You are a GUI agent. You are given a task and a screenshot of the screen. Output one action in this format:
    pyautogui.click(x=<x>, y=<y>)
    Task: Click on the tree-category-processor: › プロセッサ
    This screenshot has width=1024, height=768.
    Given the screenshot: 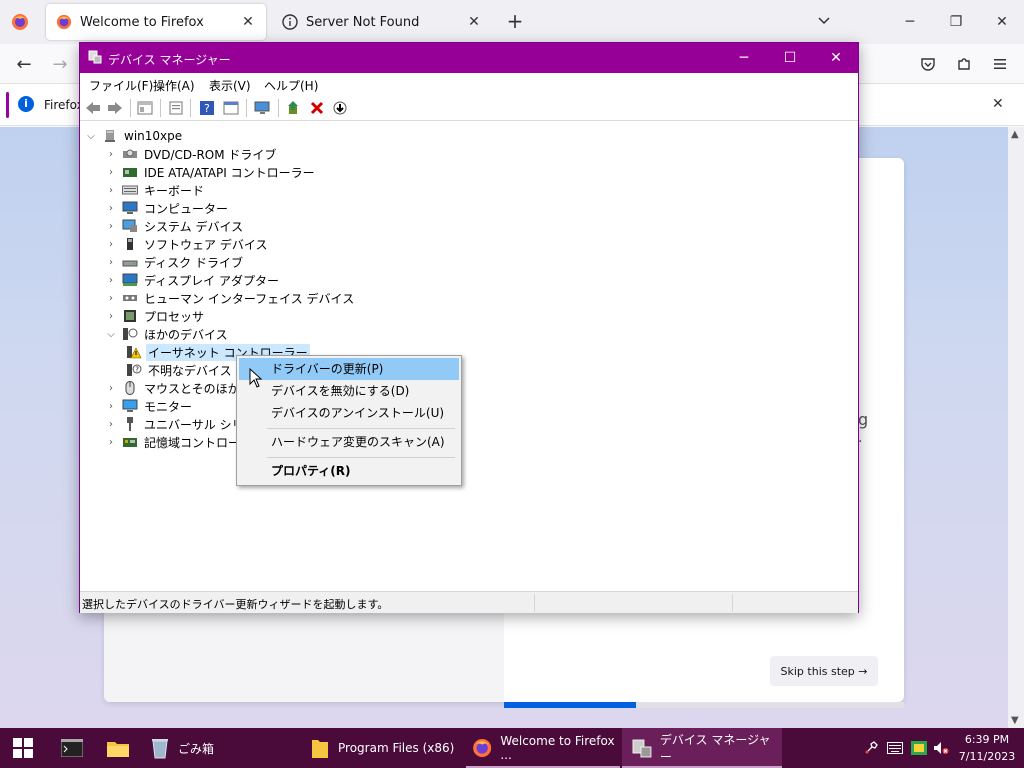 What is the action you would take?
    pyautogui.click(x=155, y=316)
    